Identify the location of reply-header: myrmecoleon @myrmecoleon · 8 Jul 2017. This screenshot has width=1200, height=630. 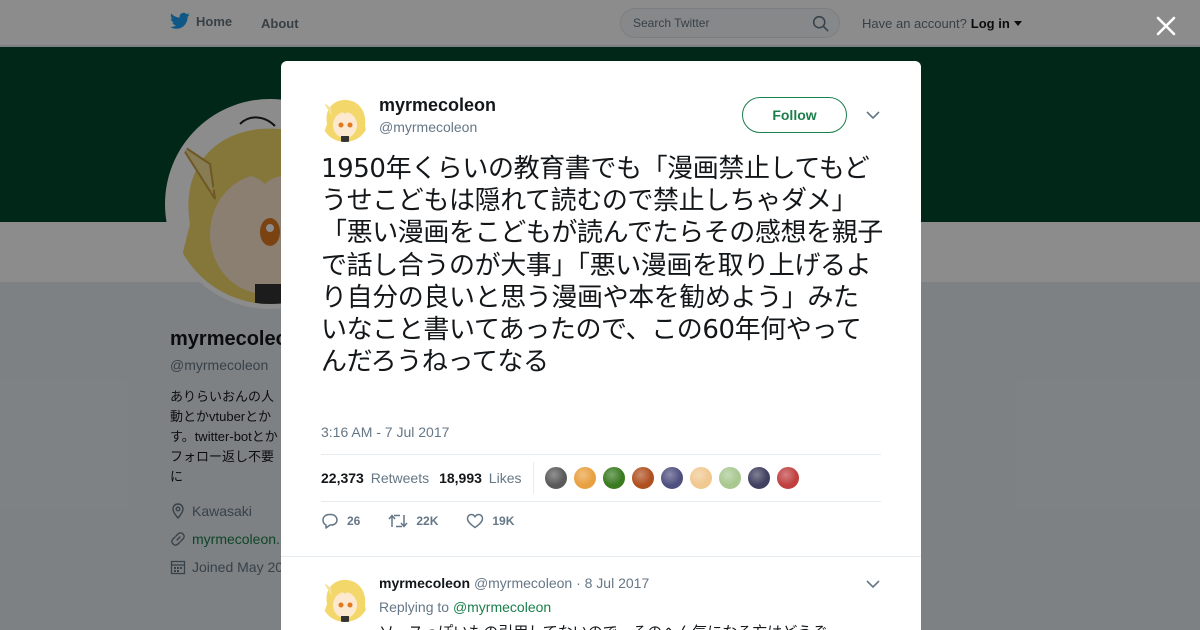
(514, 583).